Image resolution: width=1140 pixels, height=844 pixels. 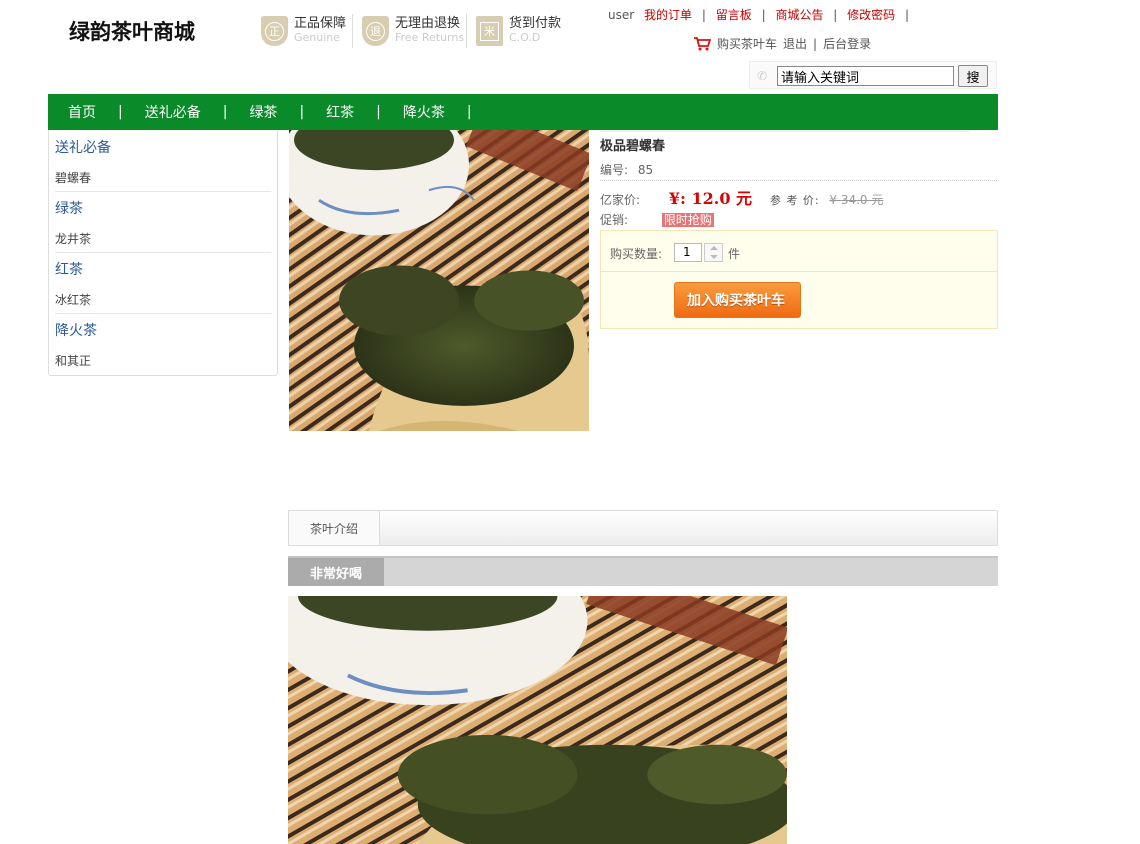 I want to click on search-box: ✆ 搜, so click(x=873, y=75).